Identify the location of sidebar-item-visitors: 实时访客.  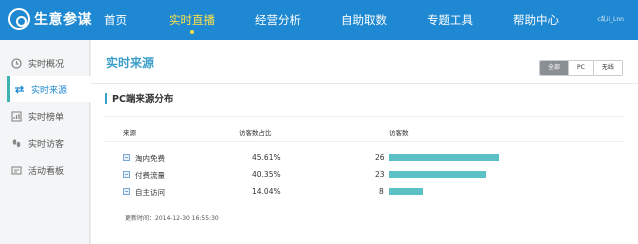
(50, 143).